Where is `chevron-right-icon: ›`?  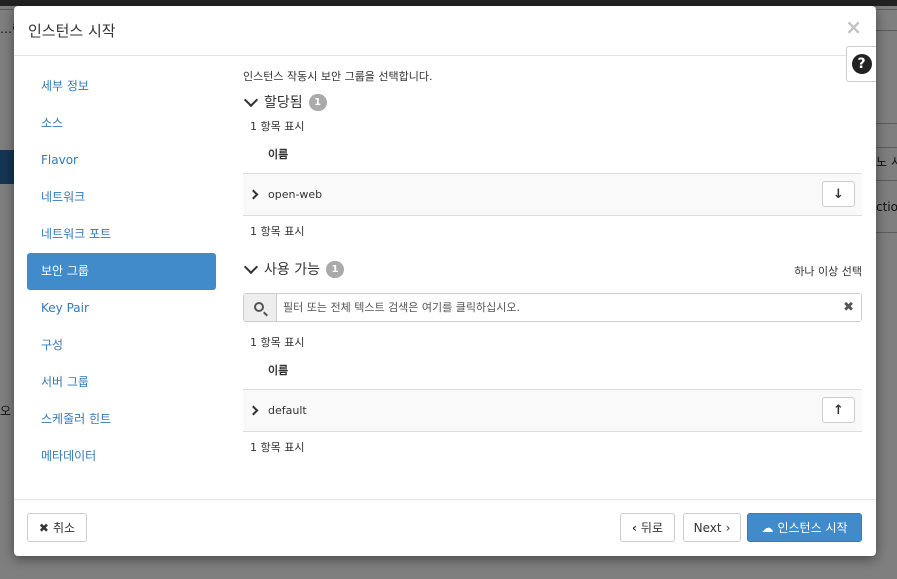 chevron-right-icon: › is located at coordinates (728, 527).